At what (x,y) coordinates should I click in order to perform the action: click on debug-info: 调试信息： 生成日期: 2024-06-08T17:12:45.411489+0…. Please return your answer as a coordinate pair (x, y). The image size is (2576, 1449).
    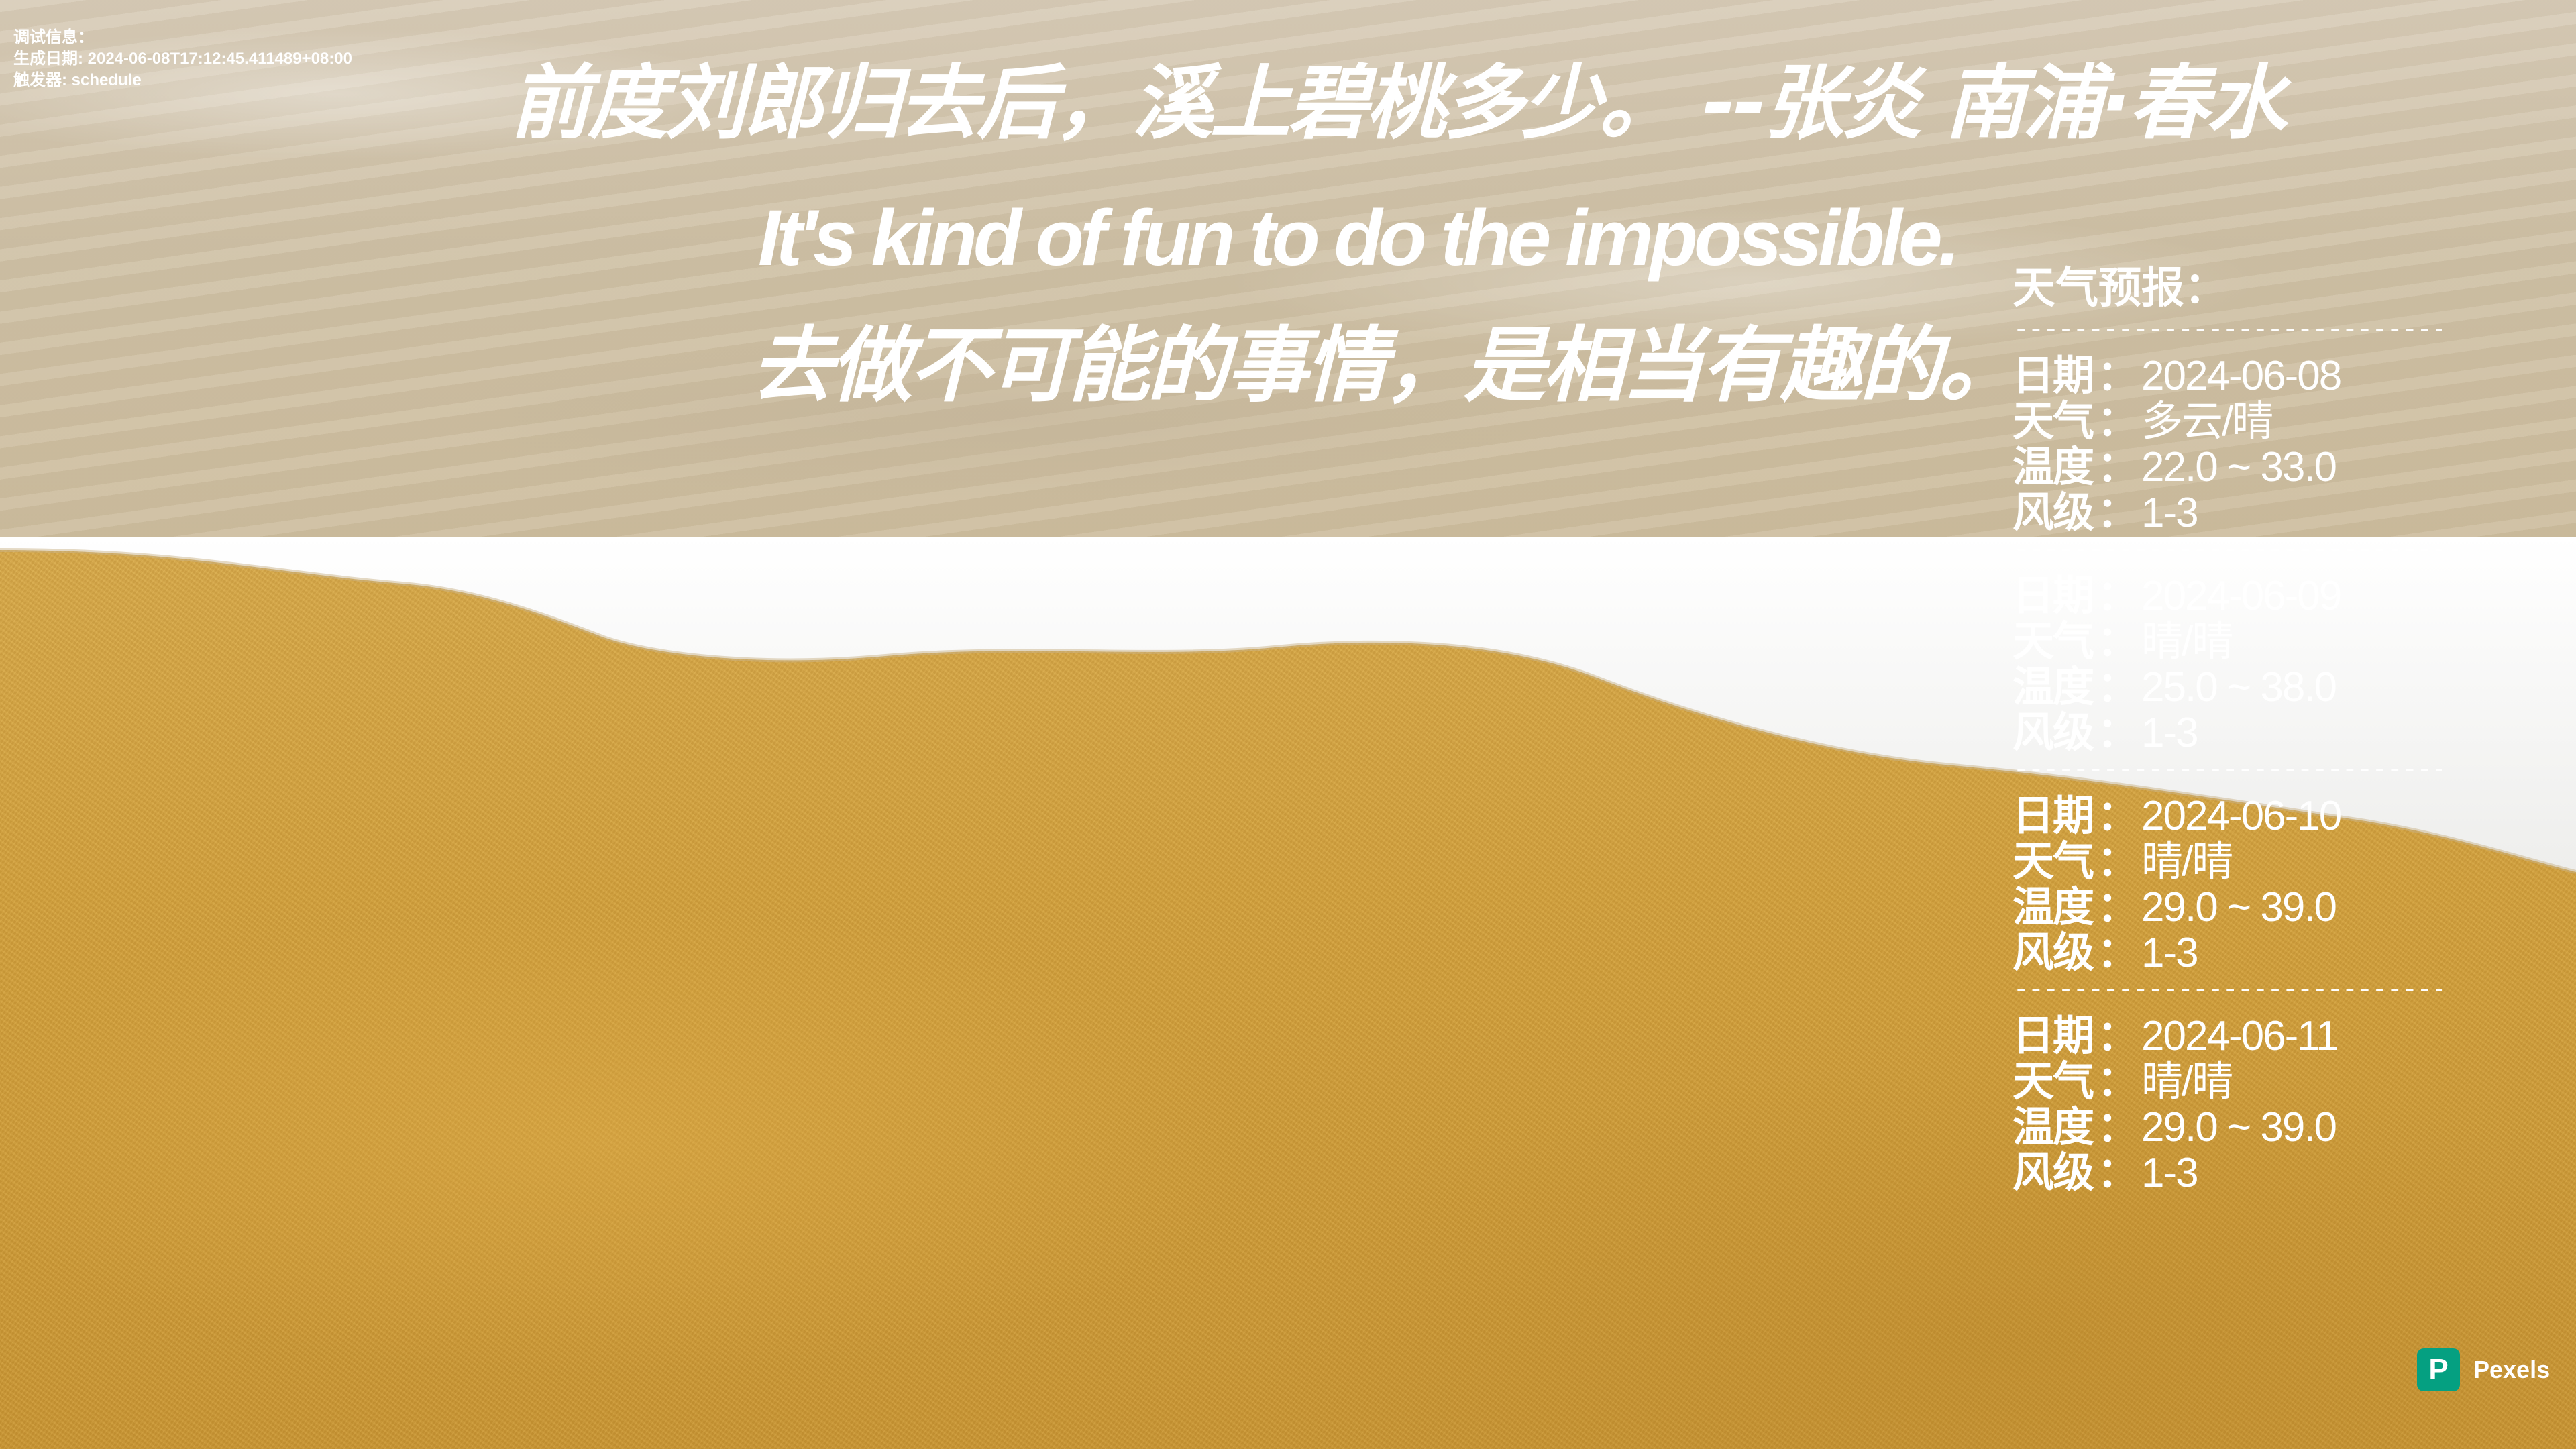
    Looking at the image, I should click on (182, 59).